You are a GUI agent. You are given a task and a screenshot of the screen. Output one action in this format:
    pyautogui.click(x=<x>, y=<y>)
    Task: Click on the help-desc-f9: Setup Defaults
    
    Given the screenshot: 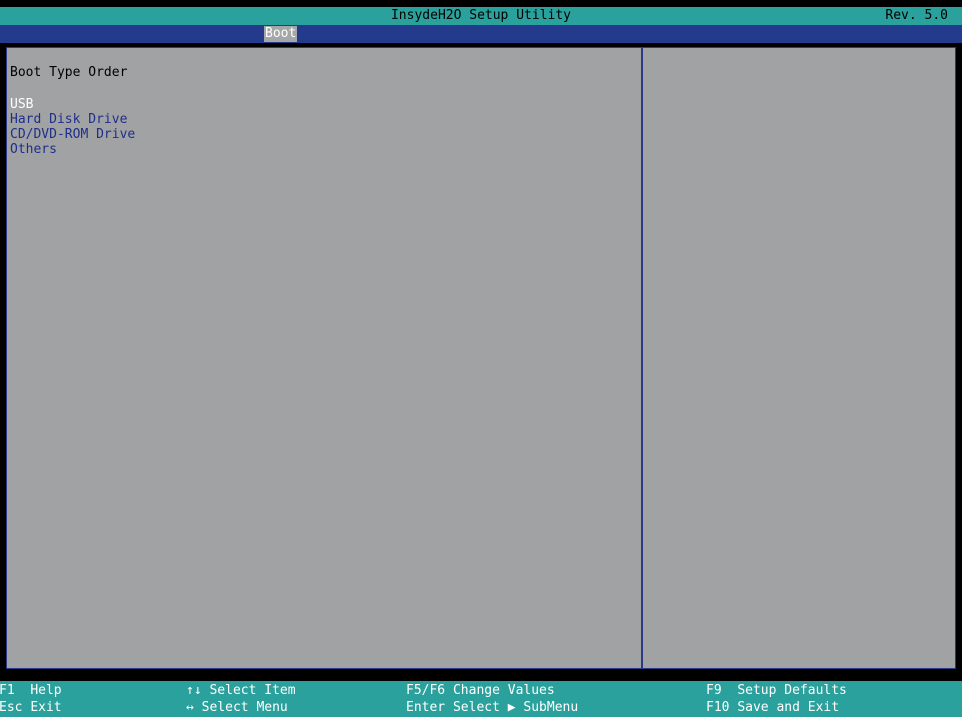 What is the action you would take?
    pyautogui.click(x=792, y=690)
    